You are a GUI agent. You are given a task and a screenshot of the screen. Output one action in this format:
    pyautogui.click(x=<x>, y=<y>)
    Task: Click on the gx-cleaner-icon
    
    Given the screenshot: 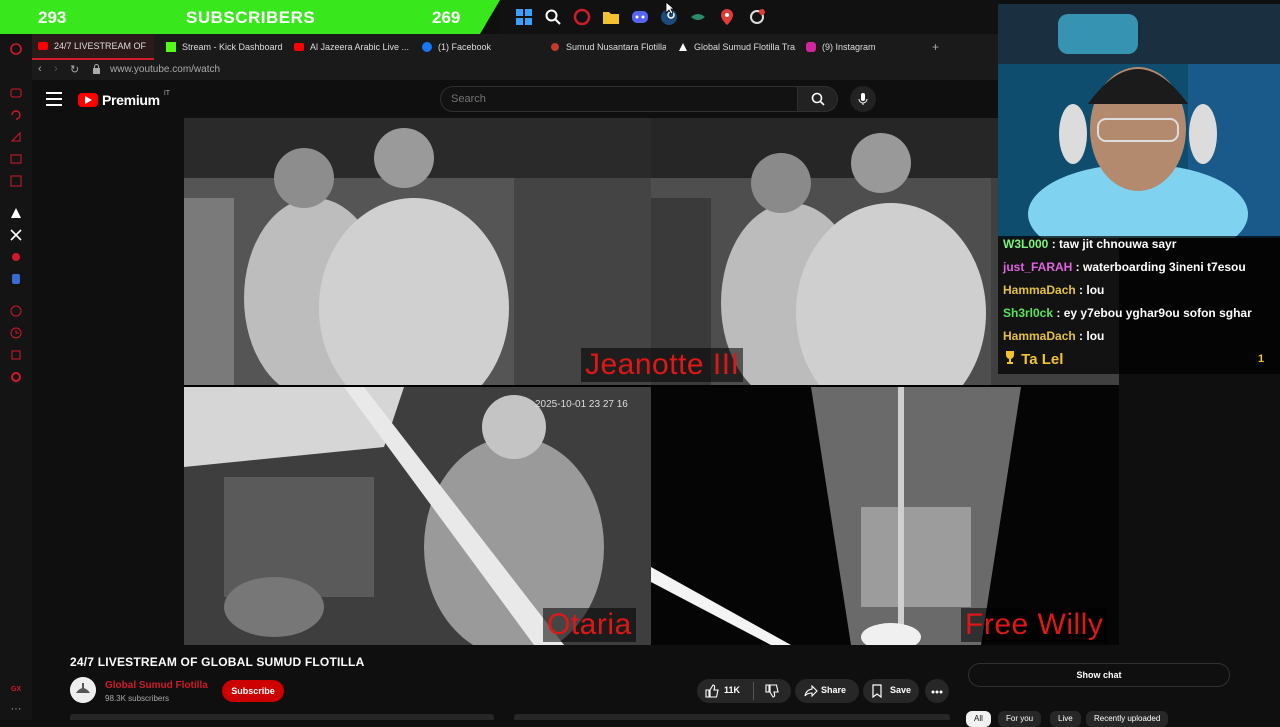 What is the action you would take?
    pyautogui.click(x=16, y=115)
    